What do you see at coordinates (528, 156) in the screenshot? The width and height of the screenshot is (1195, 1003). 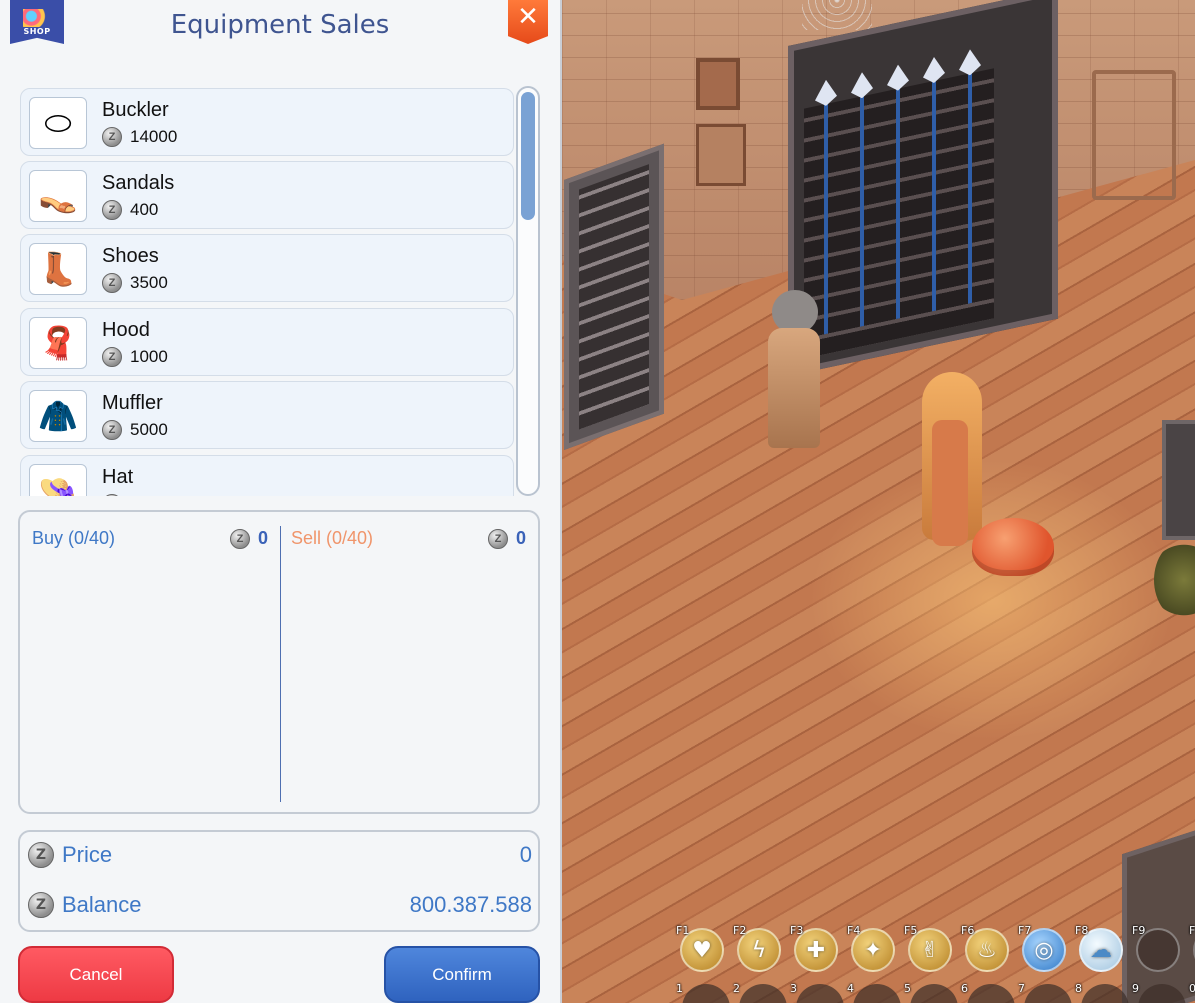 I see `scroll-thumb` at bounding box center [528, 156].